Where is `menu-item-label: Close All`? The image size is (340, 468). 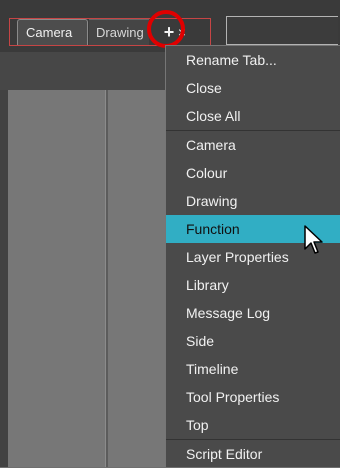
menu-item-label: Close All is located at coordinates (213, 116).